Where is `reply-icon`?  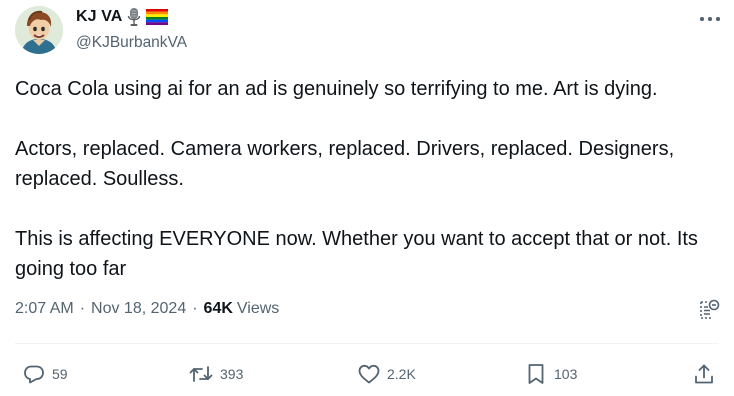
reply-icon is located at coordinates (34, 374).